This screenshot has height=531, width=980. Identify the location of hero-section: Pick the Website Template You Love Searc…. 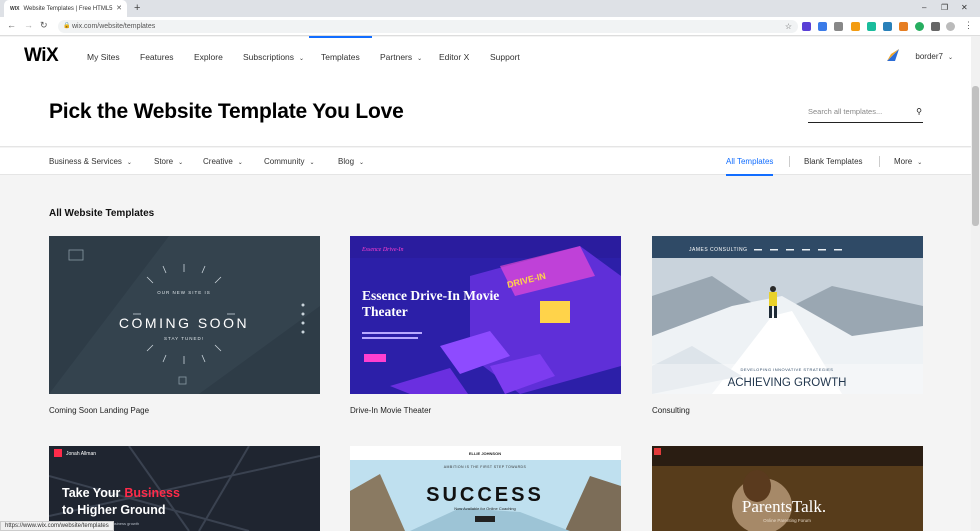
(490, 111).